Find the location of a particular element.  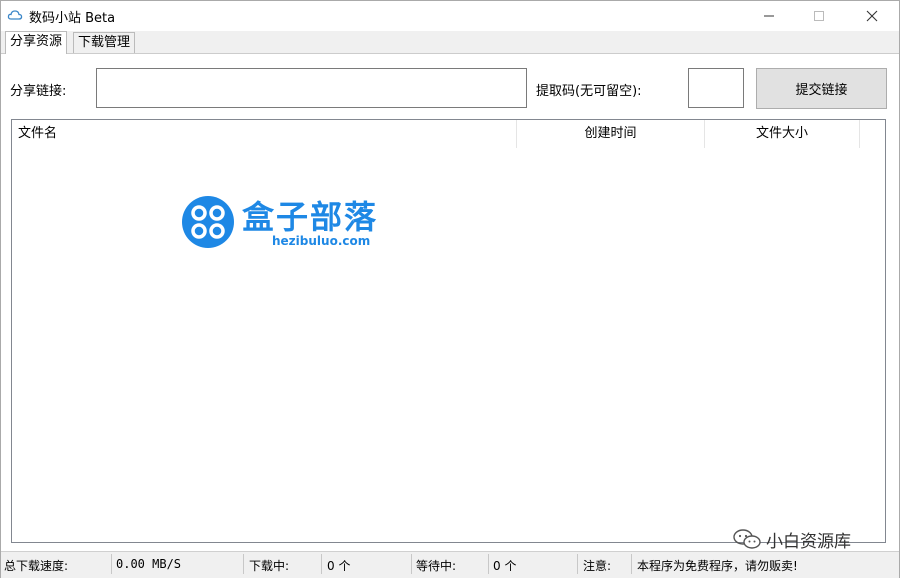

speed-value: 0.00 MB/S is located at coordinates (149, 564).